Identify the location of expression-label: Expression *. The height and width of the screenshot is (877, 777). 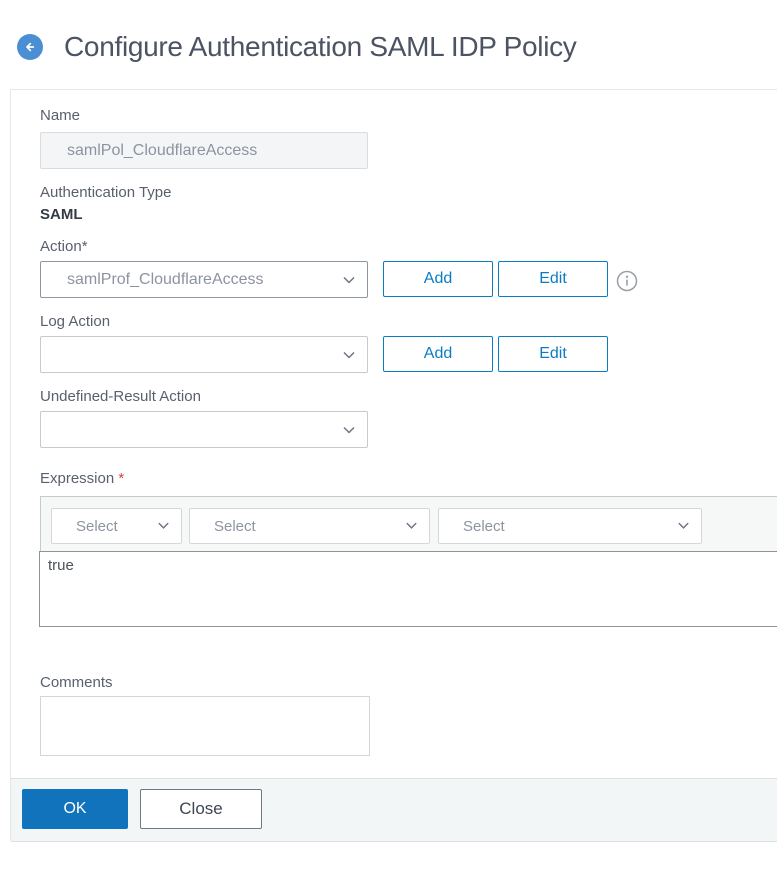
(82, 478).